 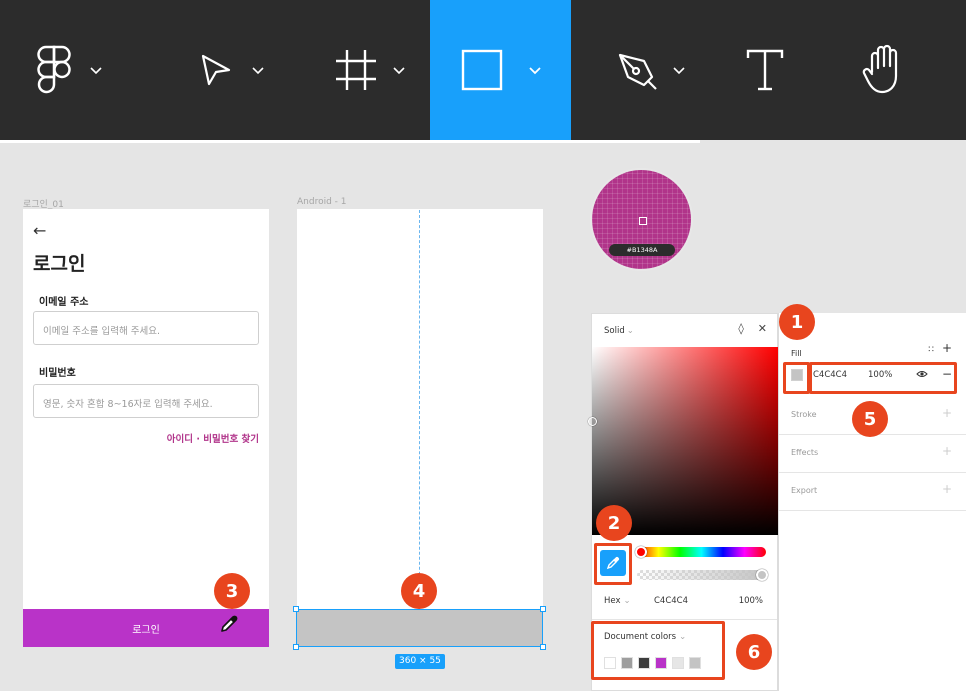 What do you see at coordinates (39, 230) in the screenshot?
I see `back-arrow-icon: ←` at bounding box center [39, 230].